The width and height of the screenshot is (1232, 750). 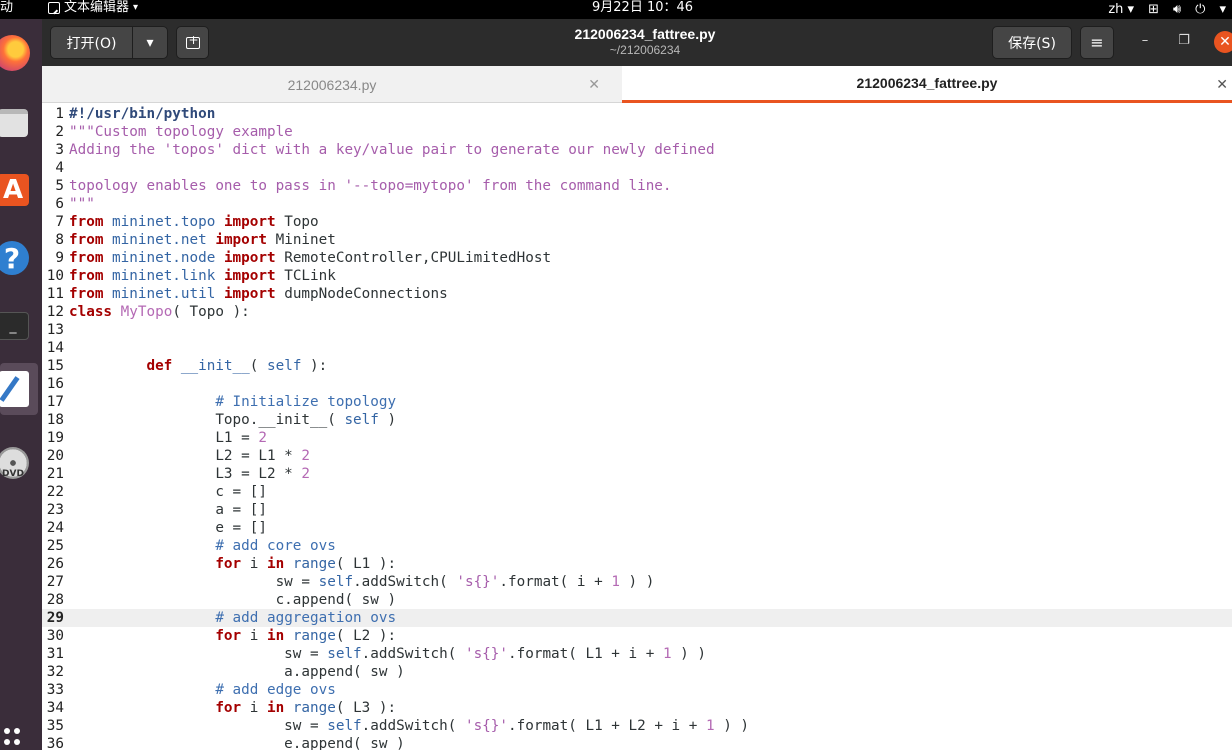 What do you see at coordinates (637, 240) in the screenshot?
I see `code-line: 8 from mininet.net import Mininet` at bounding box center [637, 240].